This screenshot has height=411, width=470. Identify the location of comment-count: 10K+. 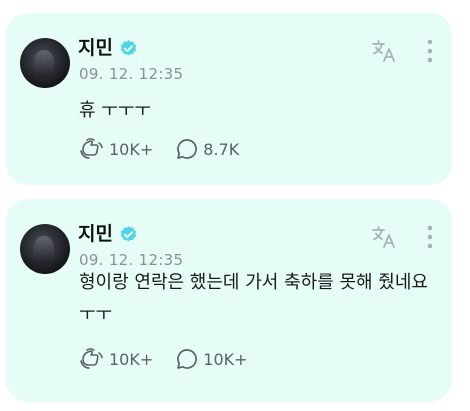
(225, 359).